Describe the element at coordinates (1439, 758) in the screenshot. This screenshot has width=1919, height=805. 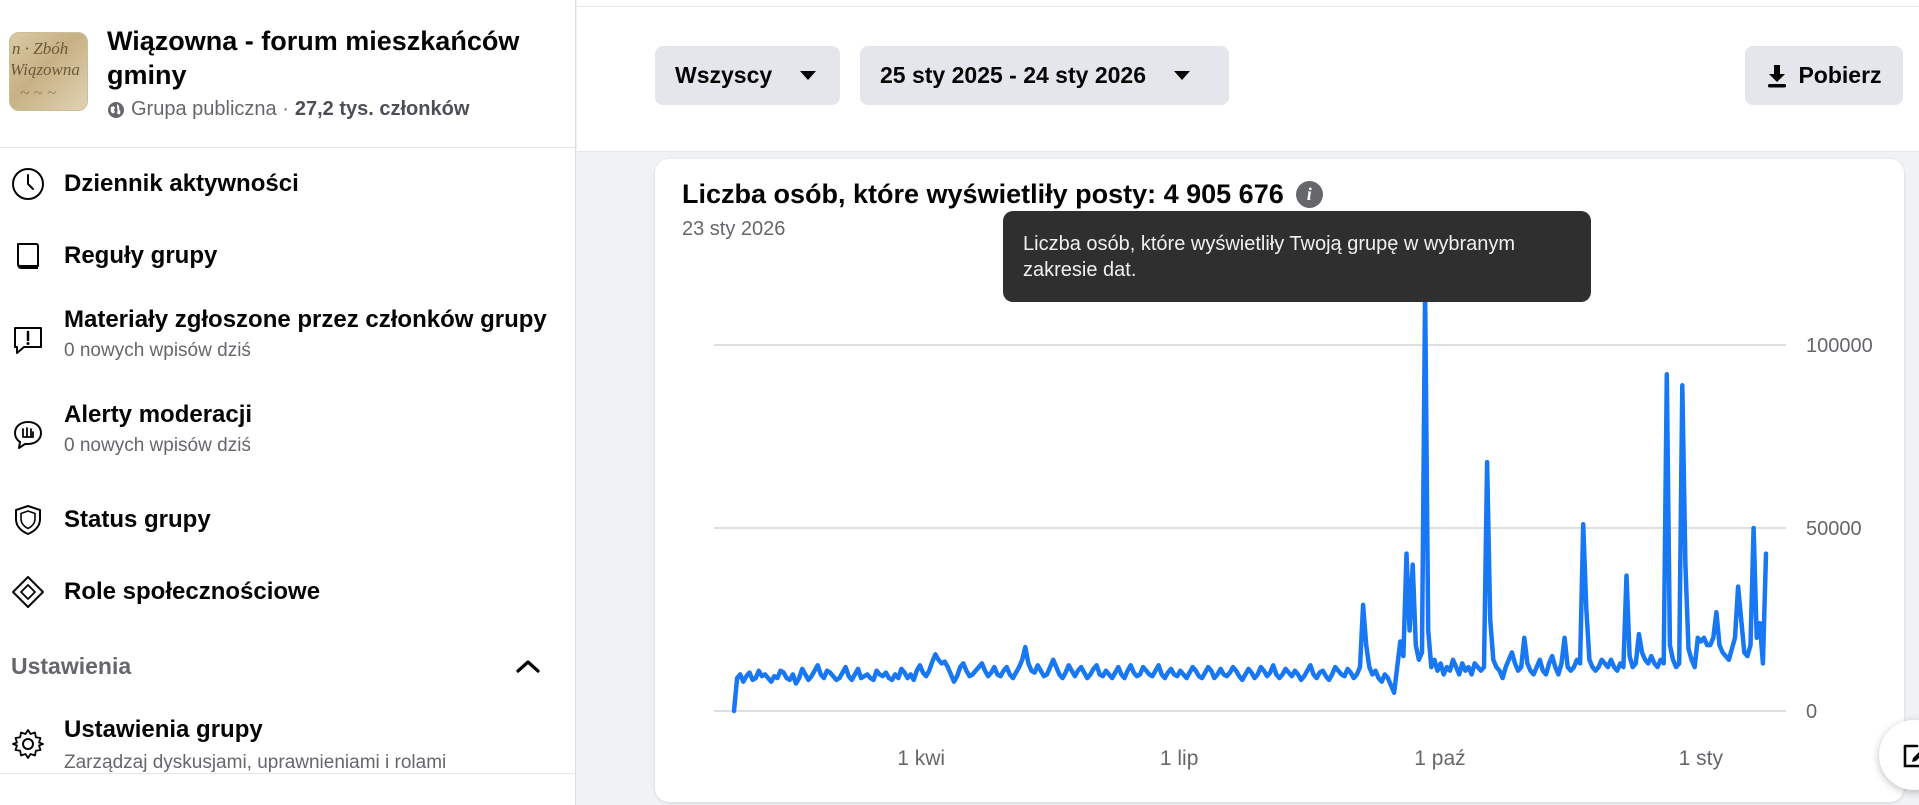
I see `x-tick-label: 1 paź` at that location.